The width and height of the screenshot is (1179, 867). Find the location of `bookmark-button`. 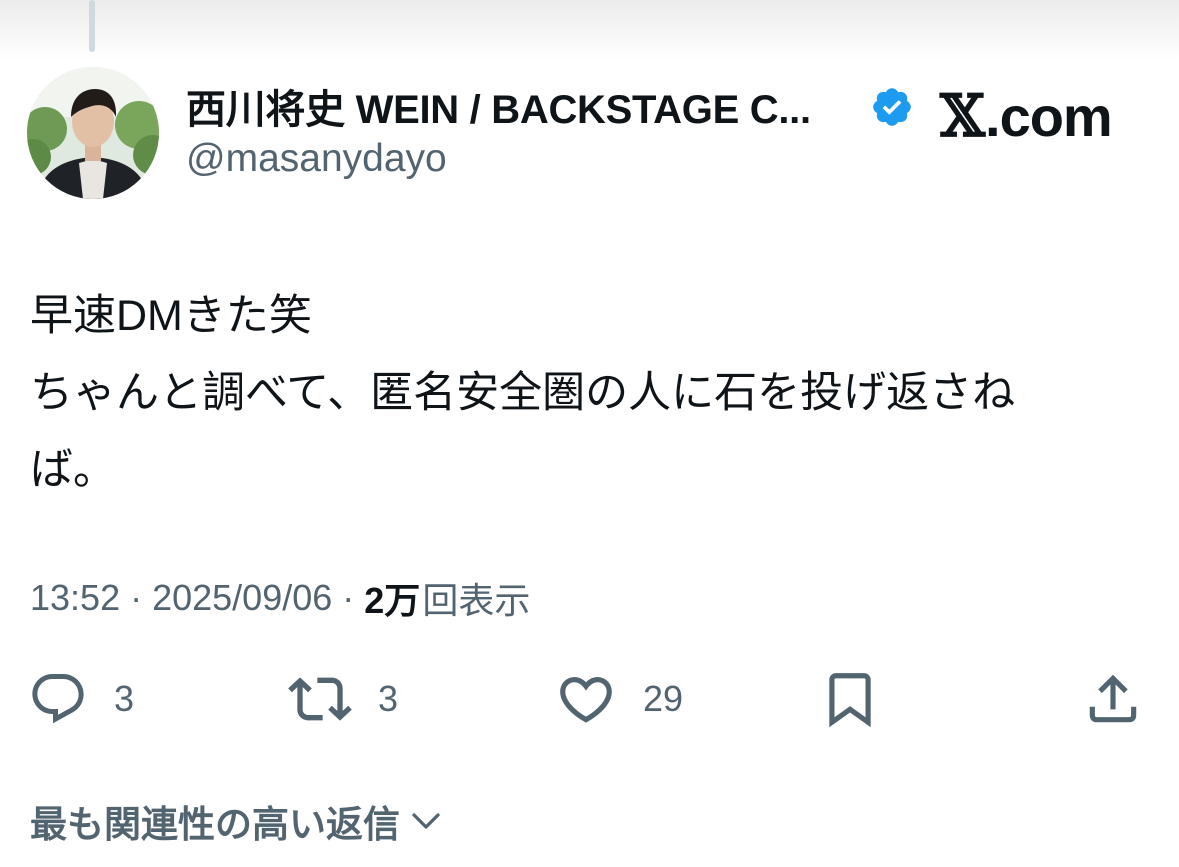

bookmark-button is located at coordinates (850, 699).